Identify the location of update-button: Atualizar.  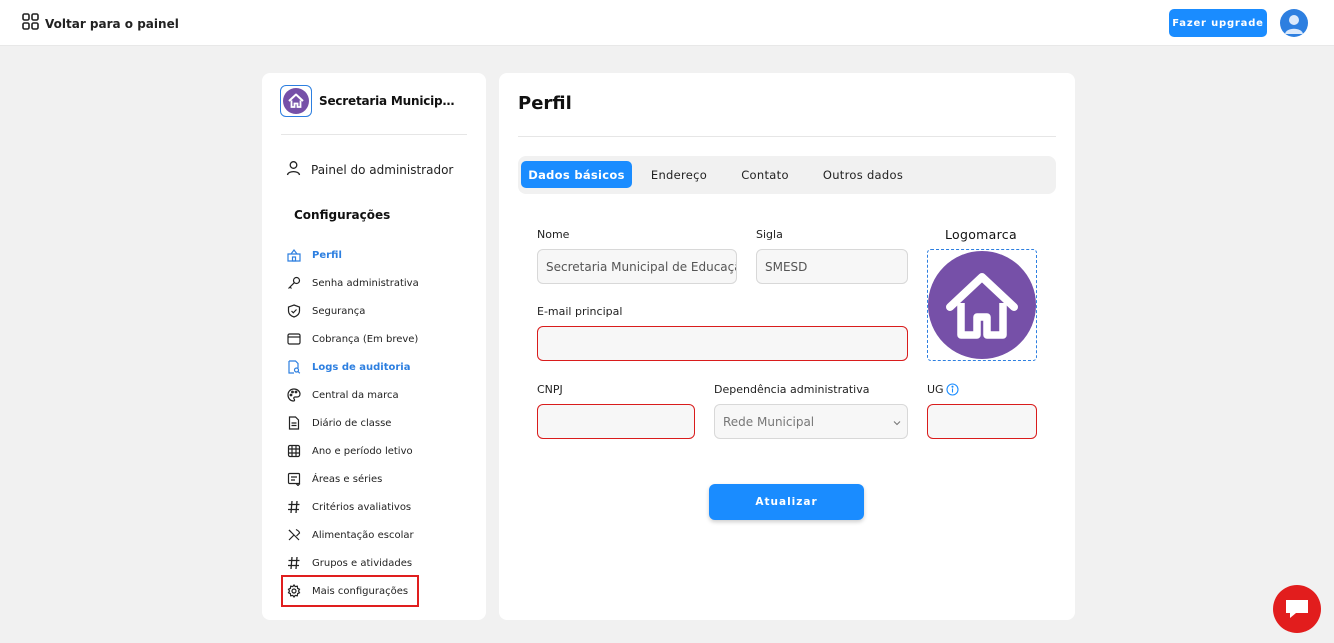
(786, 502).